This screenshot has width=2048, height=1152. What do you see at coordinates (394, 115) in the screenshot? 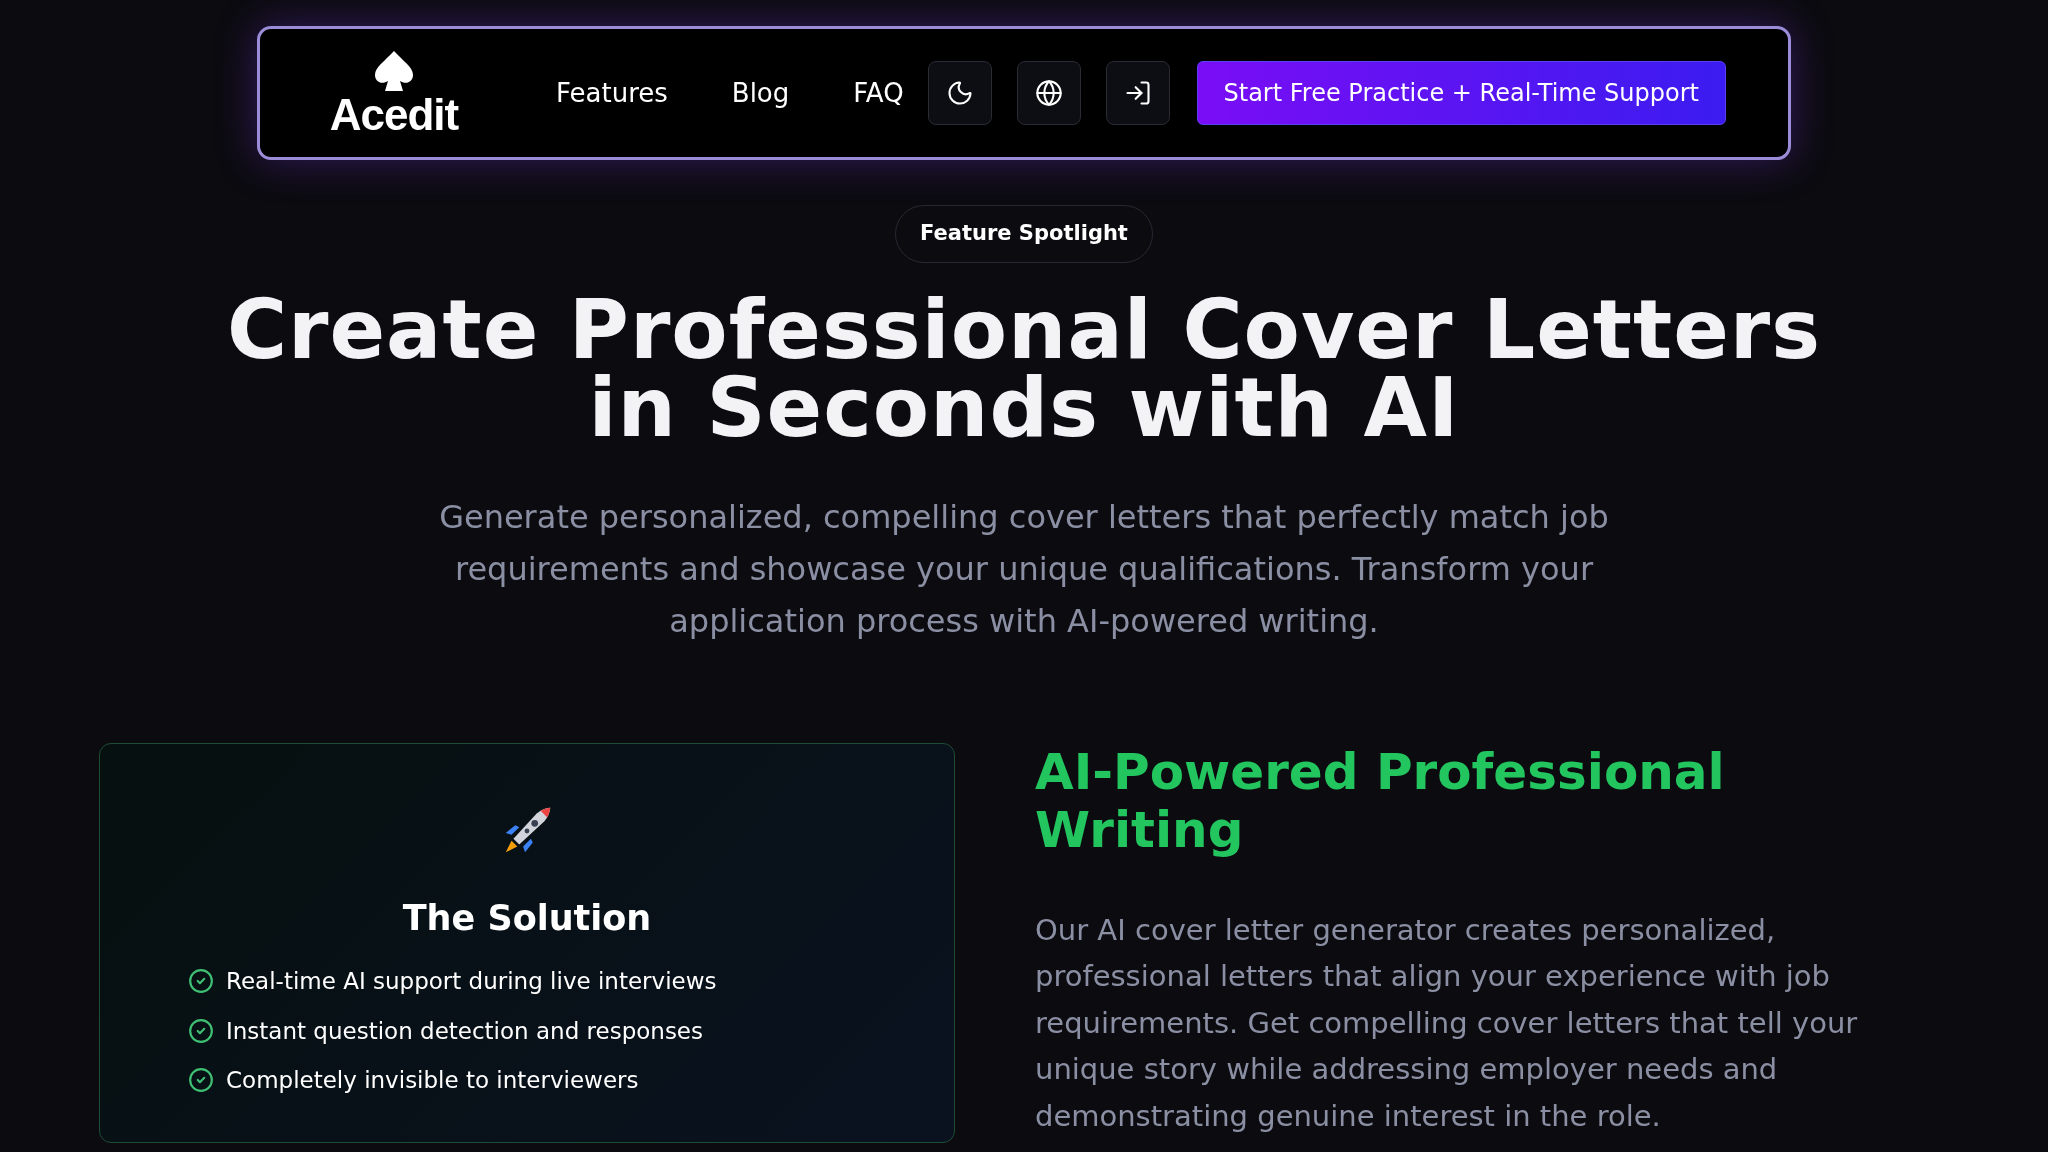
I see `logo-text: Acedit` at bounding box center [394, 115].